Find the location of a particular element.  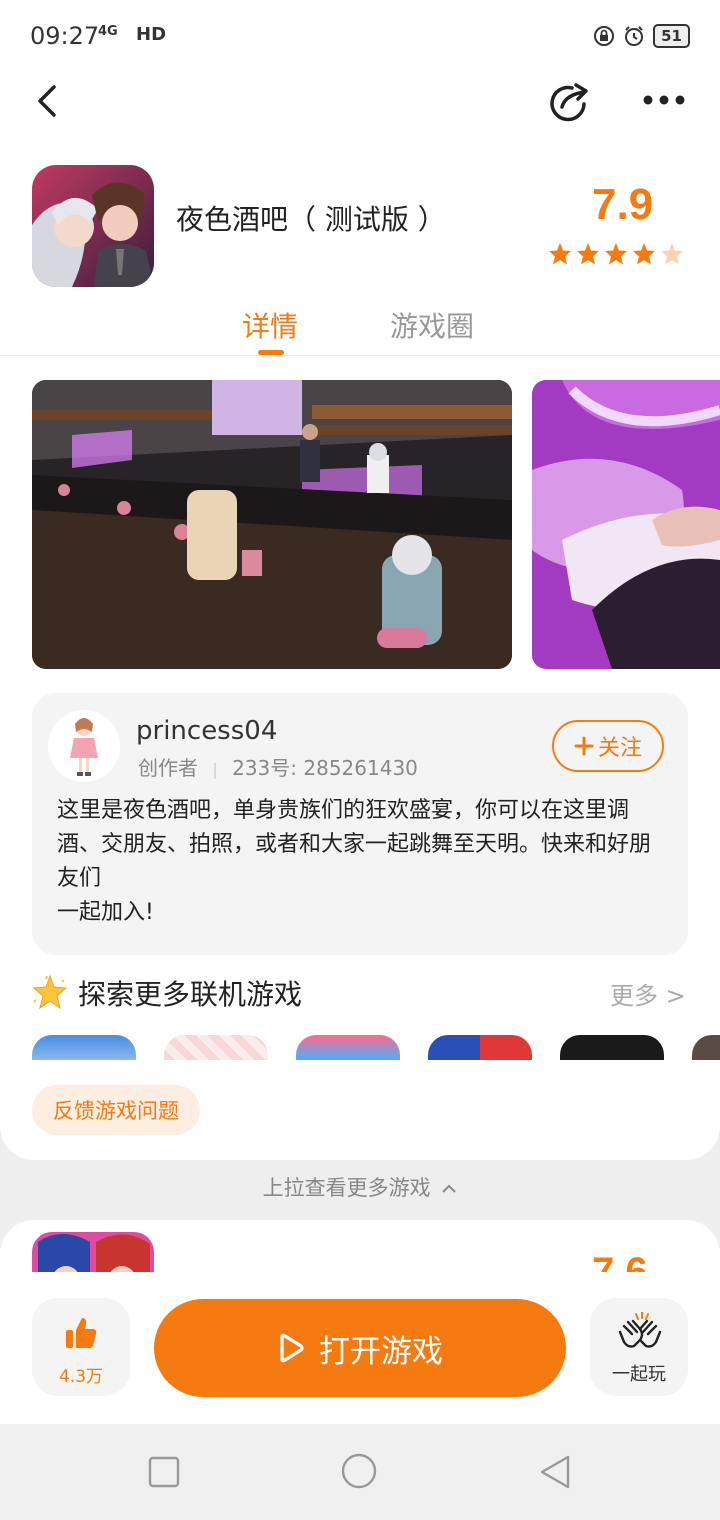

clapping-hands-icon is located at coordinates (640, 1330).